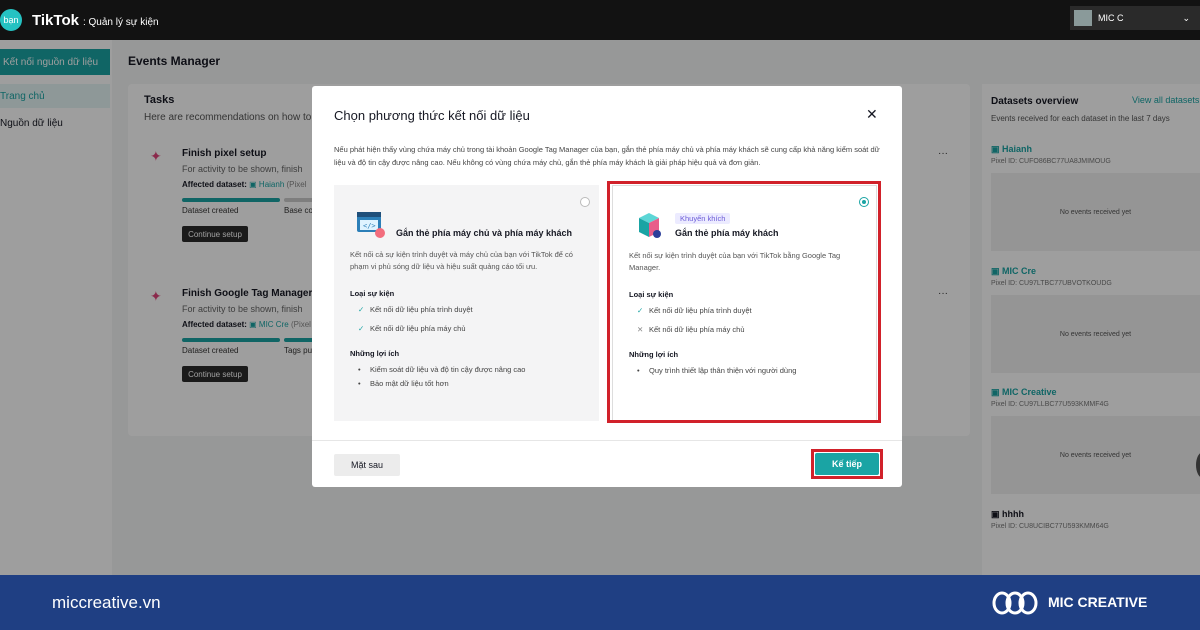  What do you see at coordinates (484, 233) in the screenshot?
I see `option-title: Gắn thẻ phía máy chủ và phía máy khách` at bounding box center [484, 233].